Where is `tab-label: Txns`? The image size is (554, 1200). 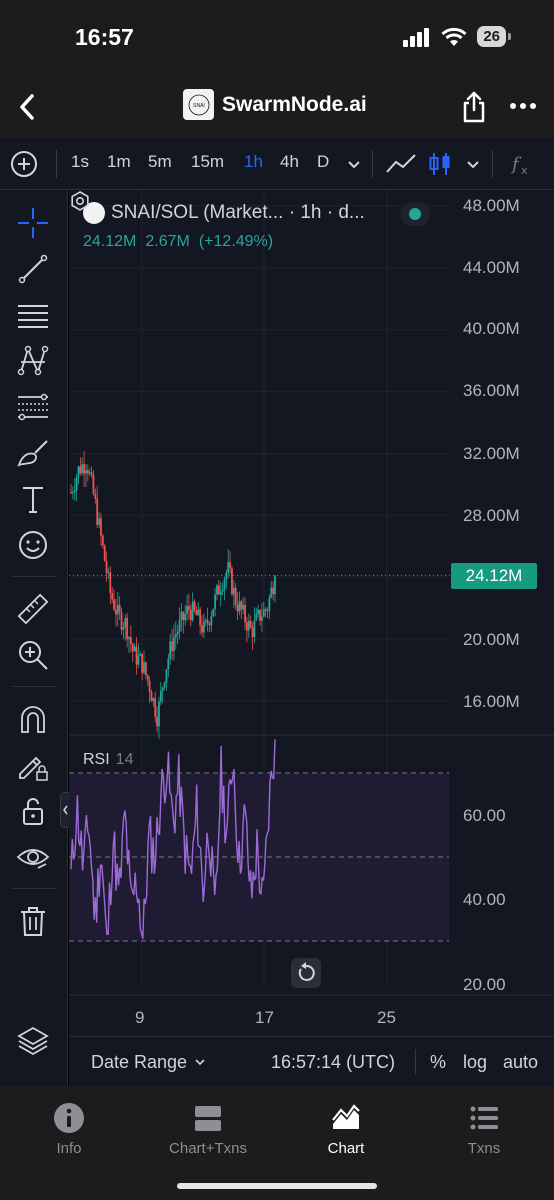
tab-label: Txns is located at coordinates (484, 1148).